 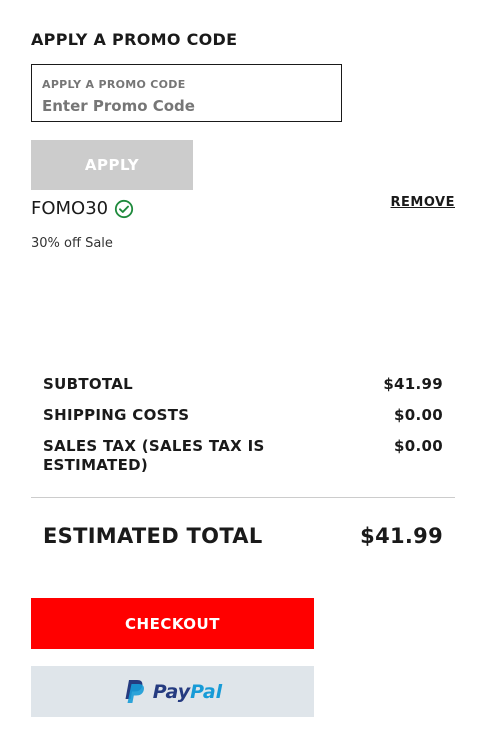 I want to click on applied-promo: FOMO30, so click(x=82, y=208).